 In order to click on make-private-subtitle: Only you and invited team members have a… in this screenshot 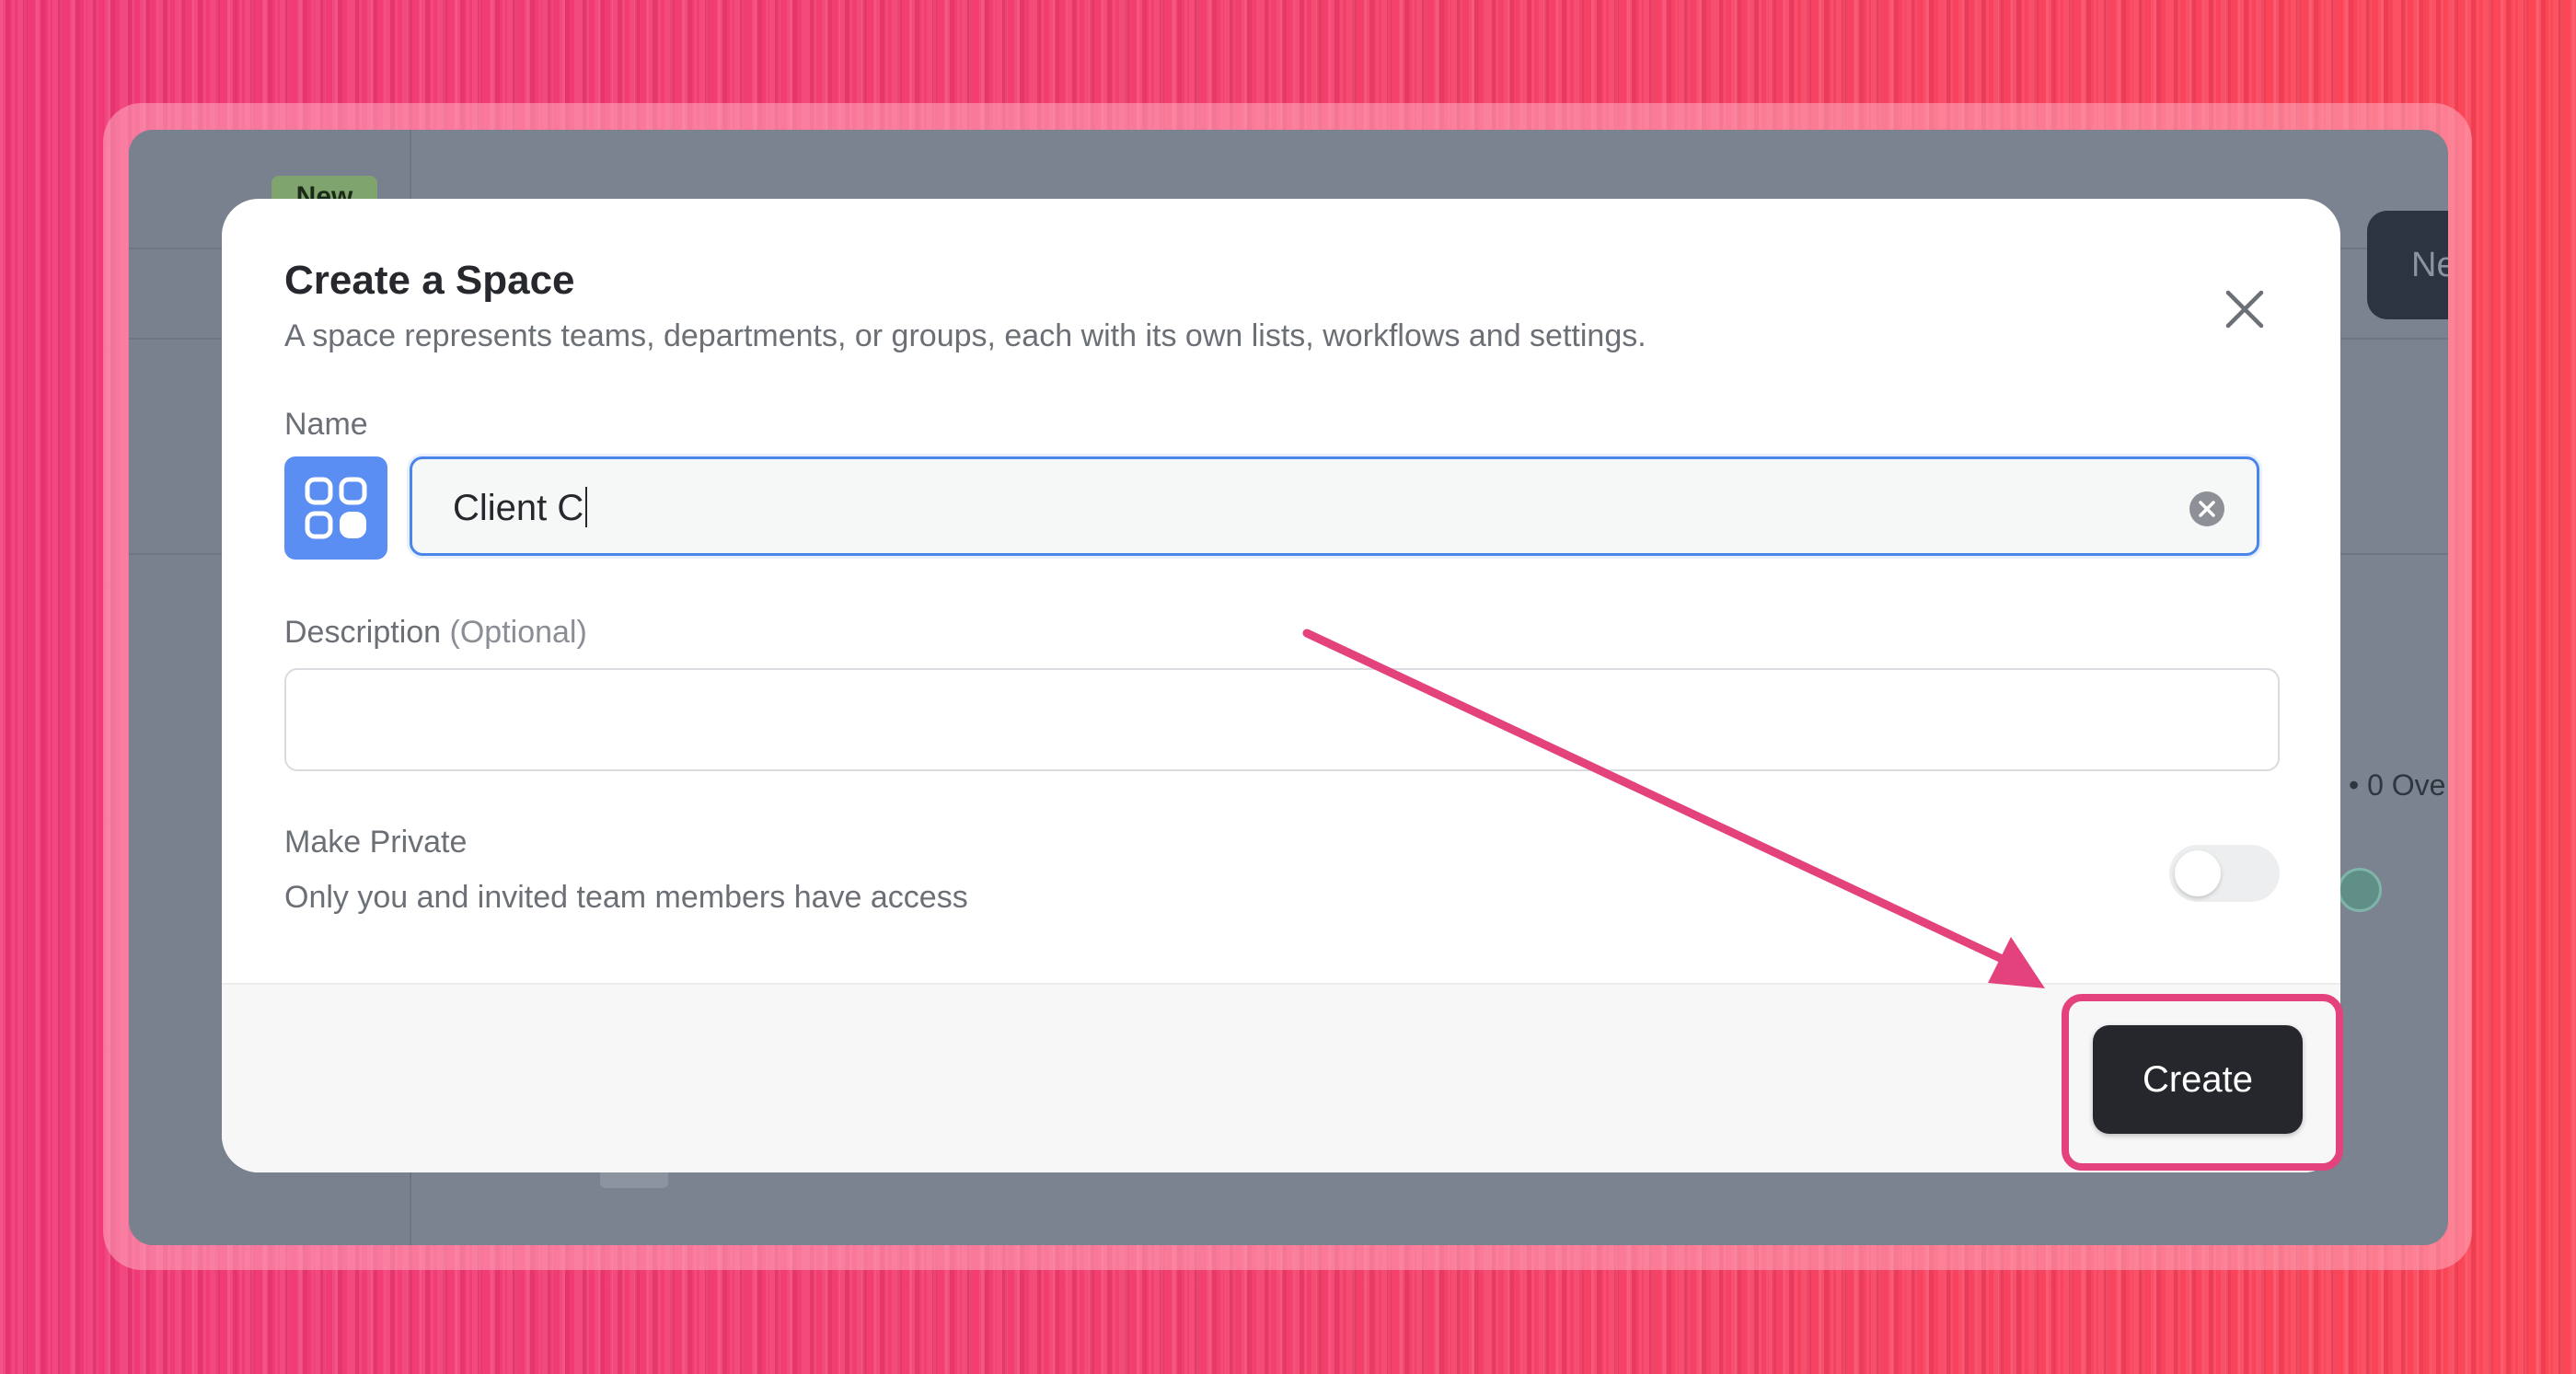, I will do `click(626, 897)`.